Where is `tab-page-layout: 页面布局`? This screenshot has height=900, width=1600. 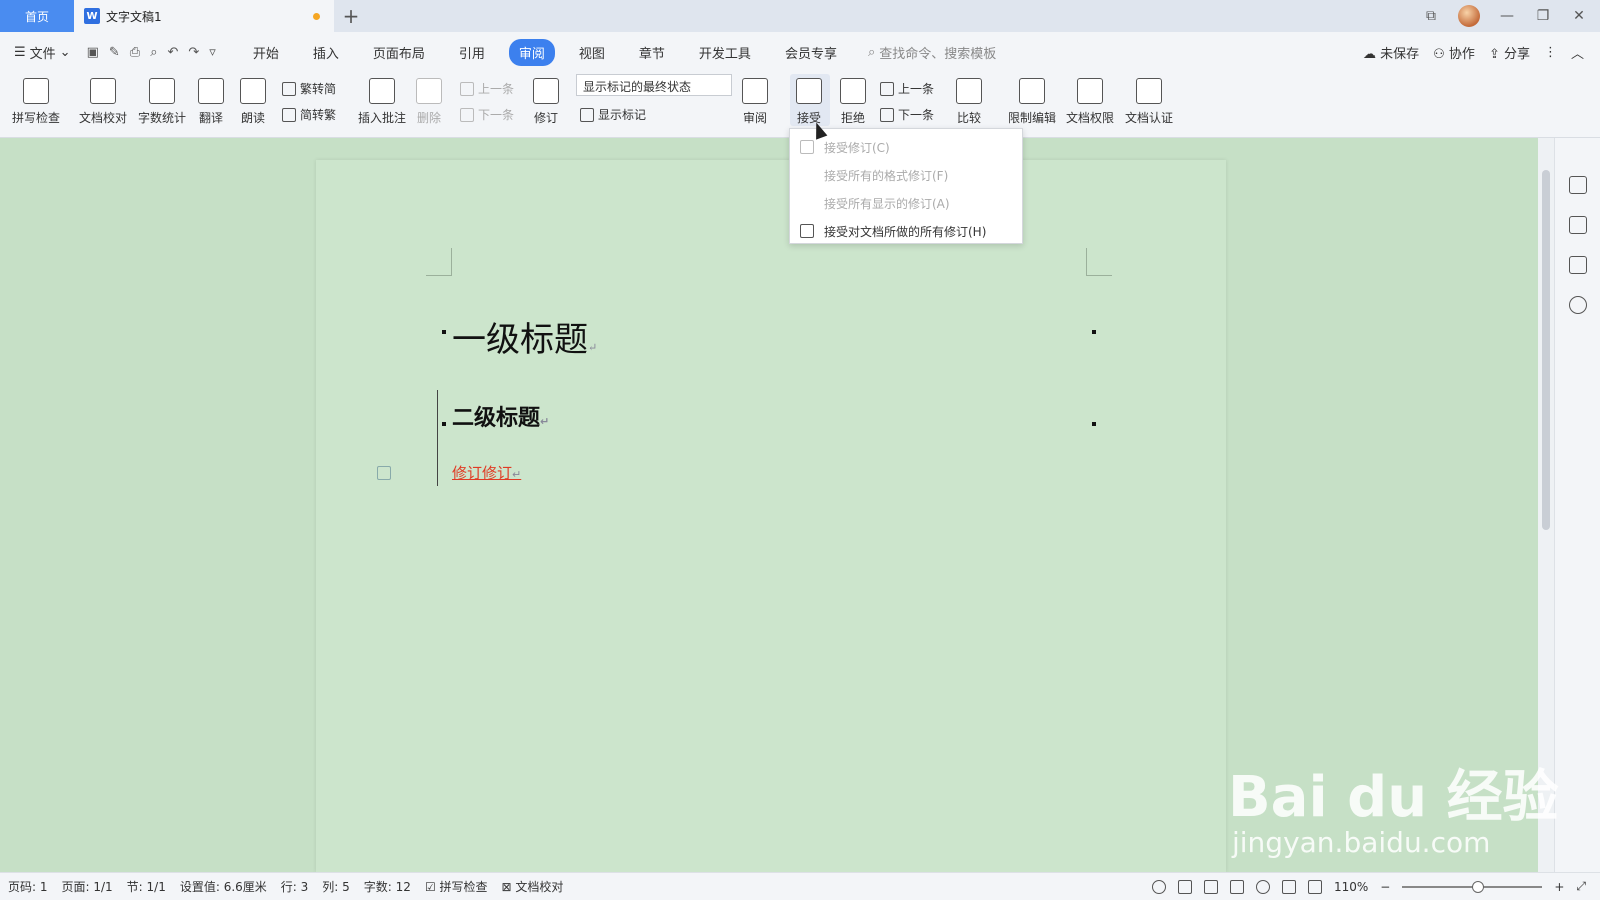 tab-page-layout: 页面布局 is located at coordinates (399, 52).